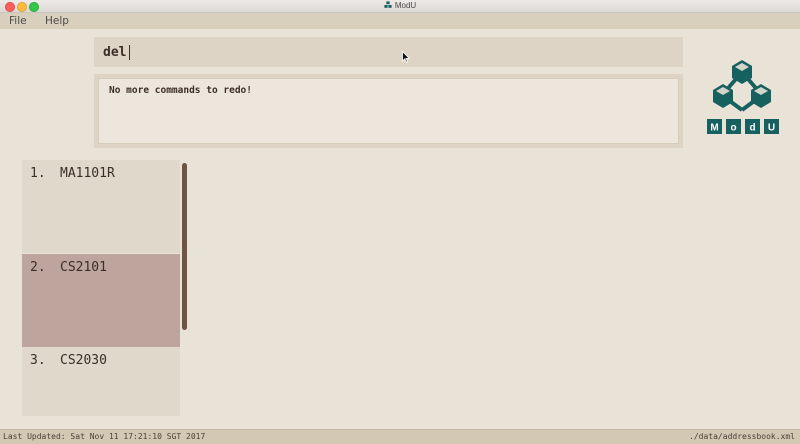 Image resolution: width=800 pixels, height=444 pixels. What do you see at coordinates (405, 5) in the screenshot?
I see `window-title-text: ModU` at bounding box center [405, 5].